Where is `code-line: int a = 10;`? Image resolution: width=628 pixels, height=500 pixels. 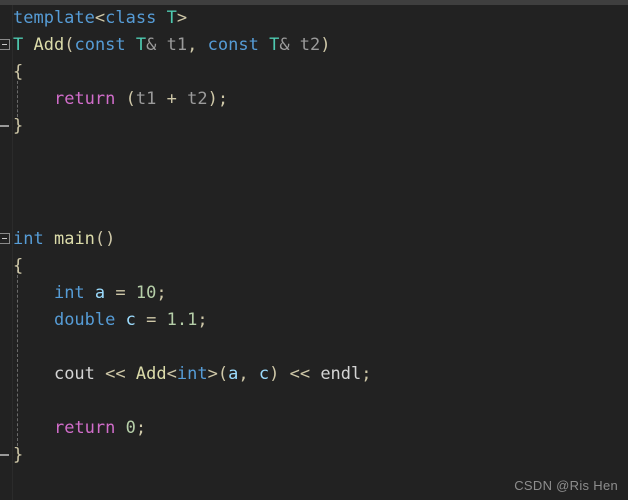
code-line: int a = 10; is located at coordinates (314, 293).